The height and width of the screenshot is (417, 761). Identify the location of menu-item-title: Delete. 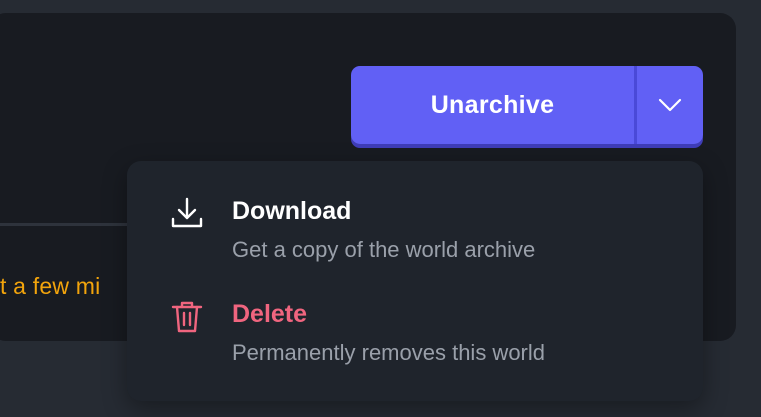
(270, 314).